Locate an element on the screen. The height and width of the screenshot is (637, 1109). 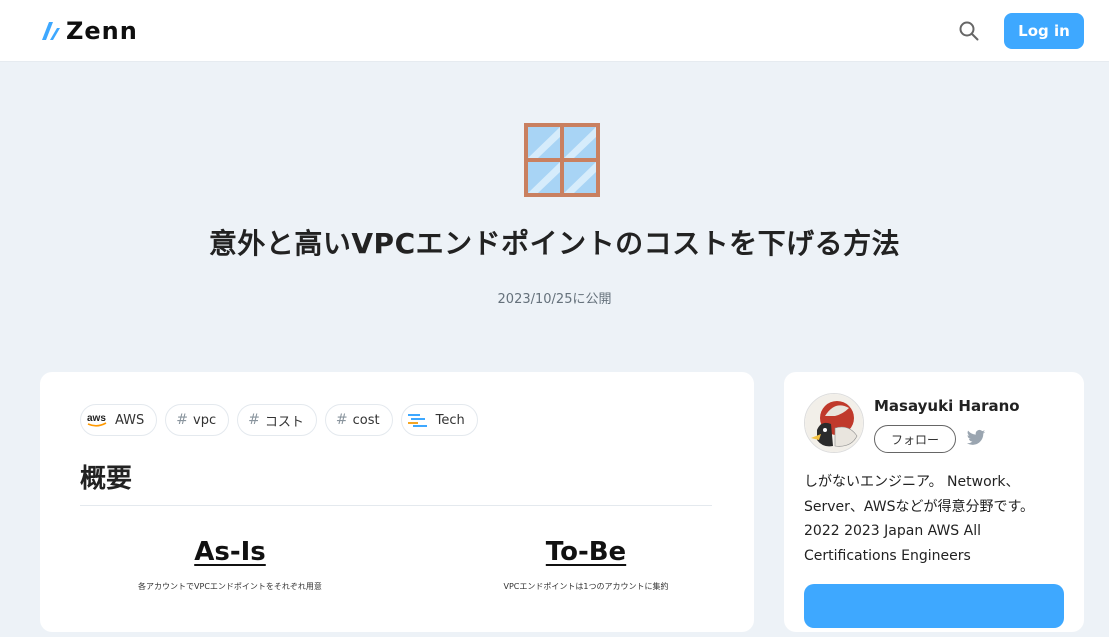
topic-cost: # cost is located at coordinates (358, 420).